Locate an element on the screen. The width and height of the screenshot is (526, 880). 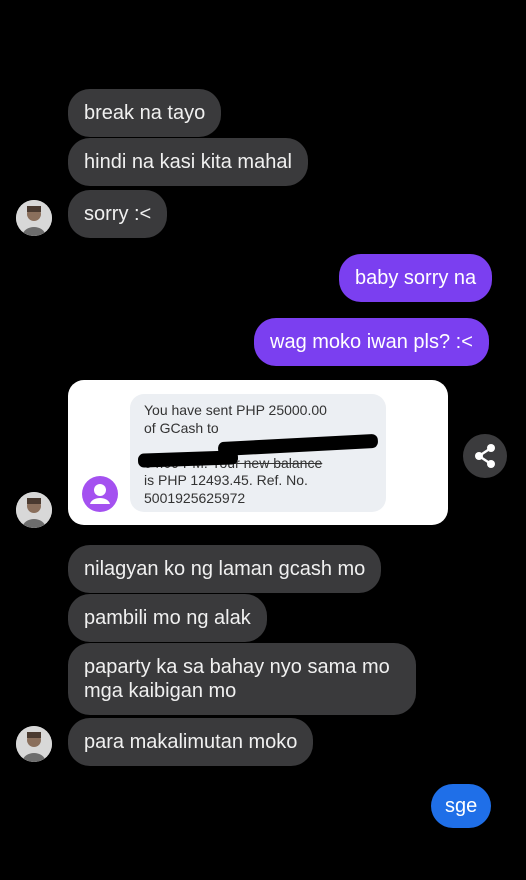
share-button is located at coordinates (485, 456).